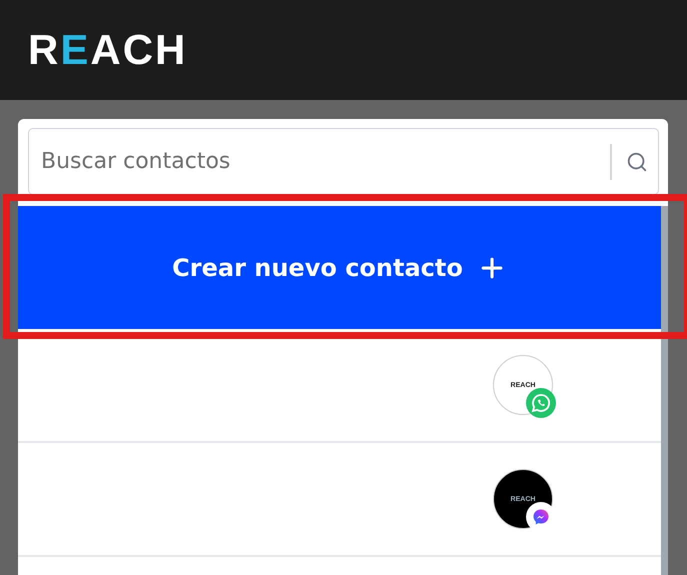 The image size is (687, 575). What do you see at coordinates (108, 50) in the screenshot?
I see `reach-logo: REACH` at bounding box center [108, 50].